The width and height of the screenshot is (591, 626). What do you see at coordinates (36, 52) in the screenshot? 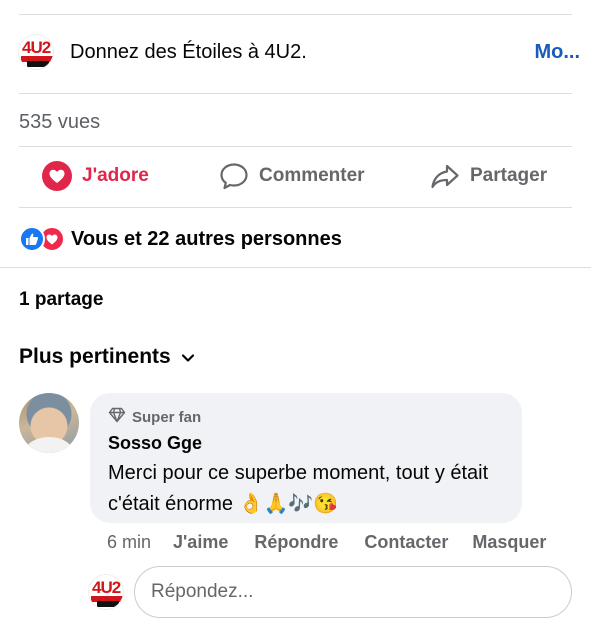
I see `page-logo: 4U2` at bounding box center [36, 52].